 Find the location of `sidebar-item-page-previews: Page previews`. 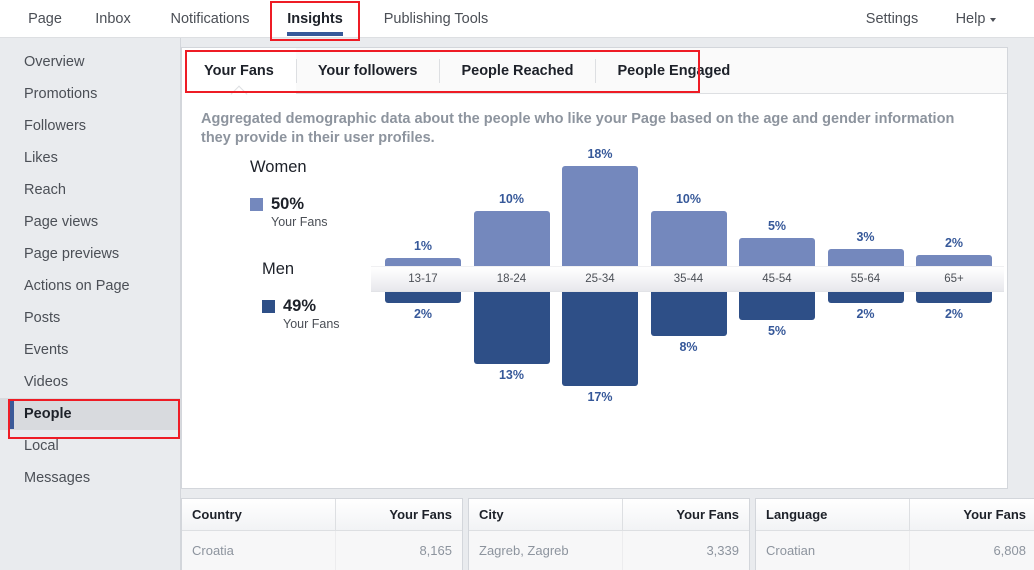

sidebar-item-page-previews: Page previews is located at coordinates (90, 254).